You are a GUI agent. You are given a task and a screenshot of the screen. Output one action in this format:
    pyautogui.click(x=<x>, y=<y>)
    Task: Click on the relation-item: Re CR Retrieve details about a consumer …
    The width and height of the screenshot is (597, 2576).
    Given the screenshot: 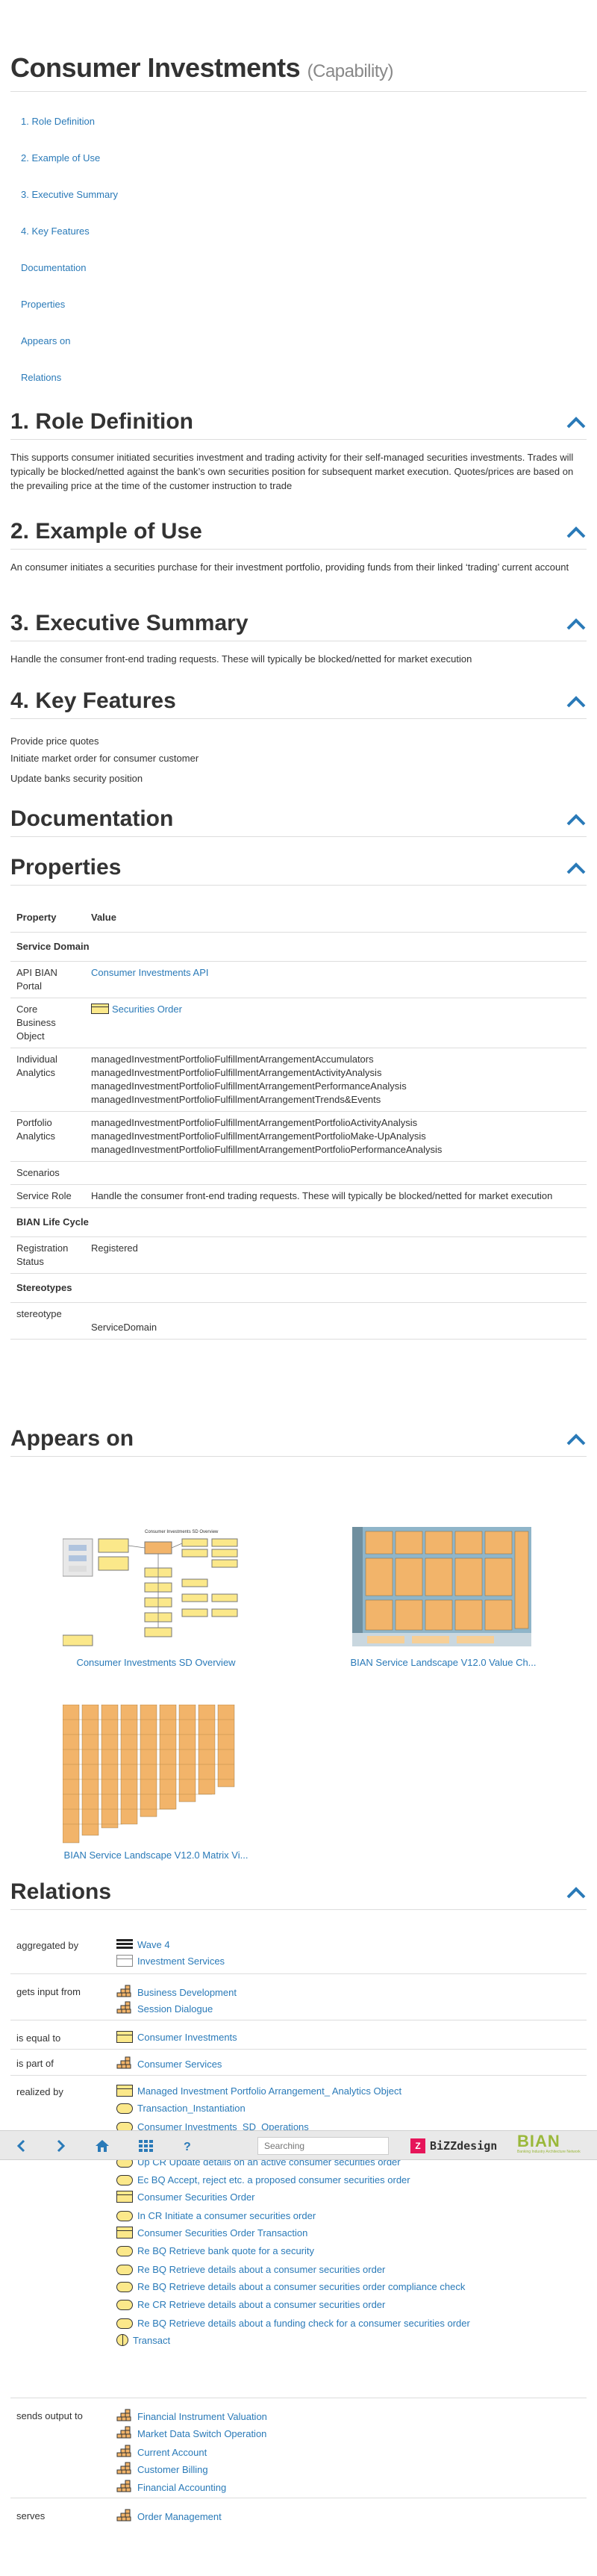 What is the action you would take?
    pyautogui.click(x=250, y=2306)
    